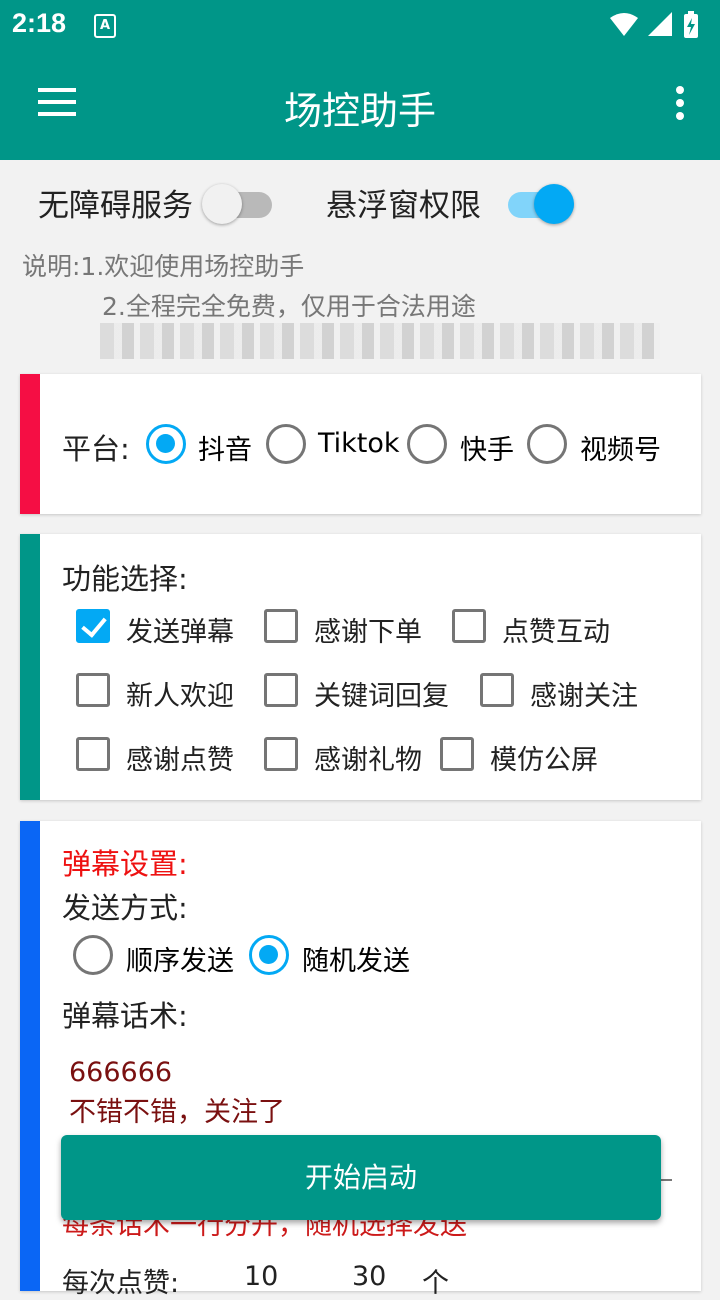 This screenshot has height=1300, width=720. Describe the element at coordinates (427, 444) in the screenshot. I see `radio-kuaishou` at that location.